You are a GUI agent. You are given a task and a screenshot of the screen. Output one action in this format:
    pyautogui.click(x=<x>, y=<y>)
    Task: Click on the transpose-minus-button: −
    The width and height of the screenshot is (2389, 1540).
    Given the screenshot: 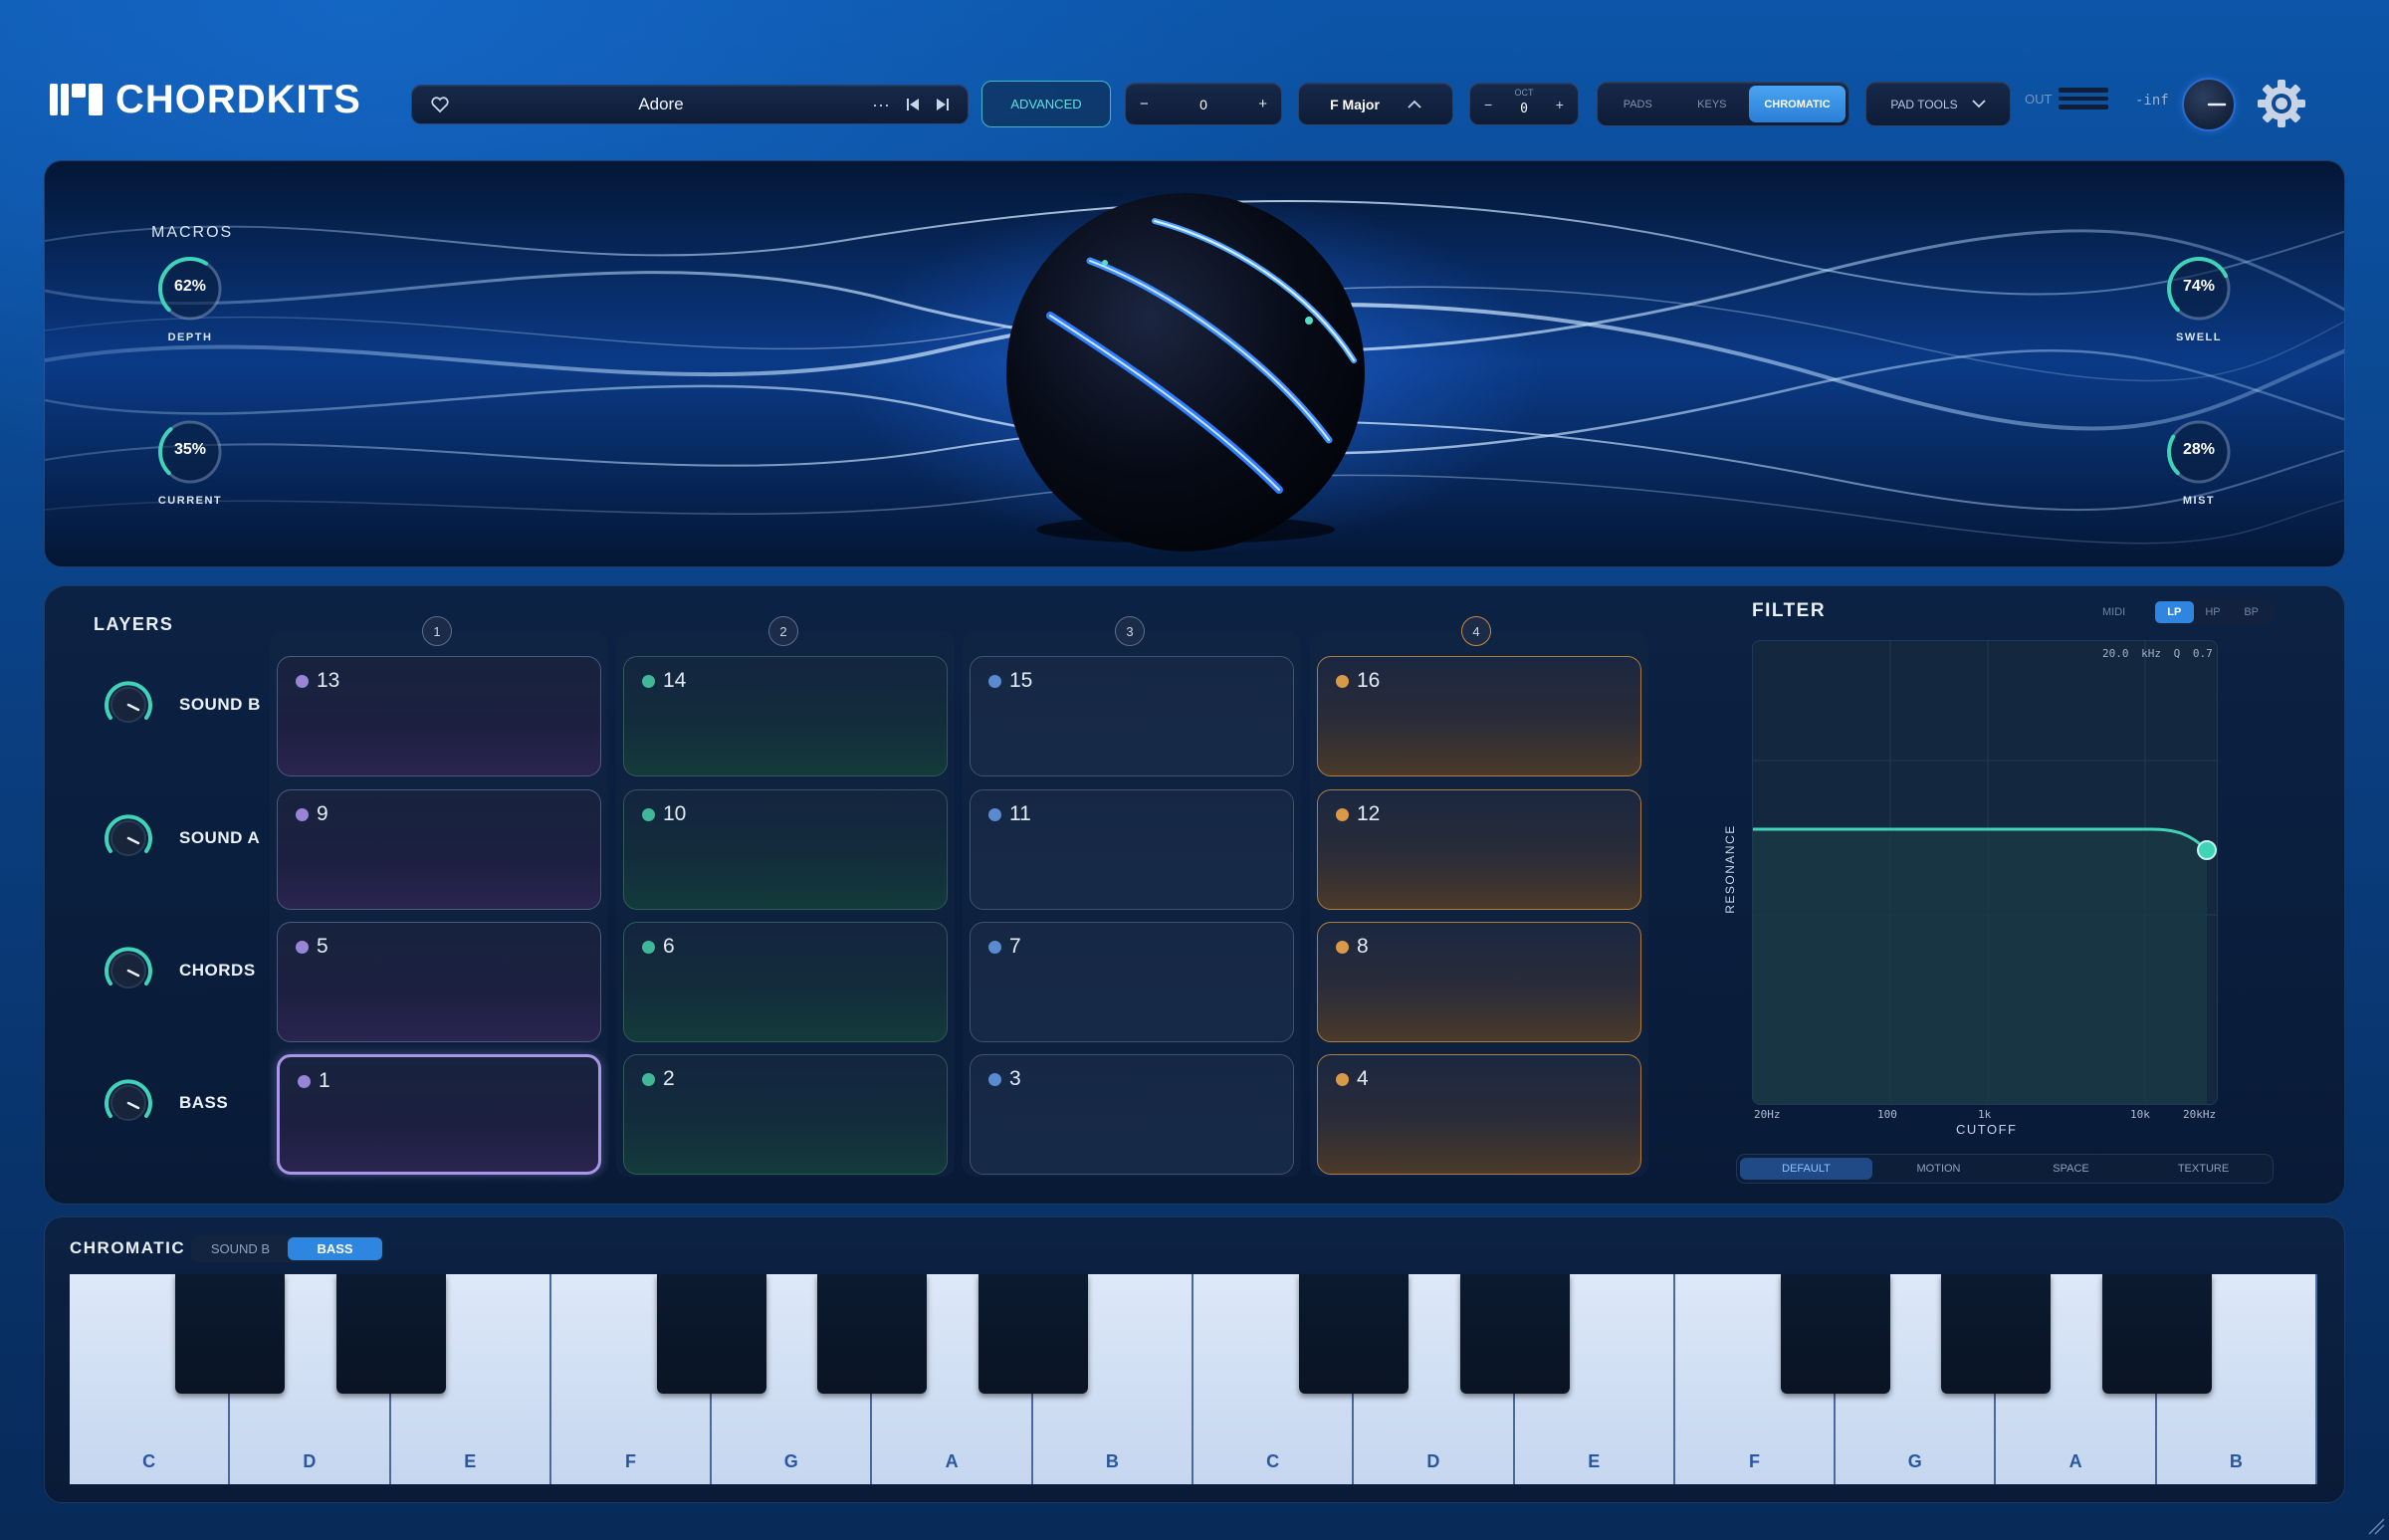 What is the action you would take?
    pyautogui.click(x=1144, y=104)
    